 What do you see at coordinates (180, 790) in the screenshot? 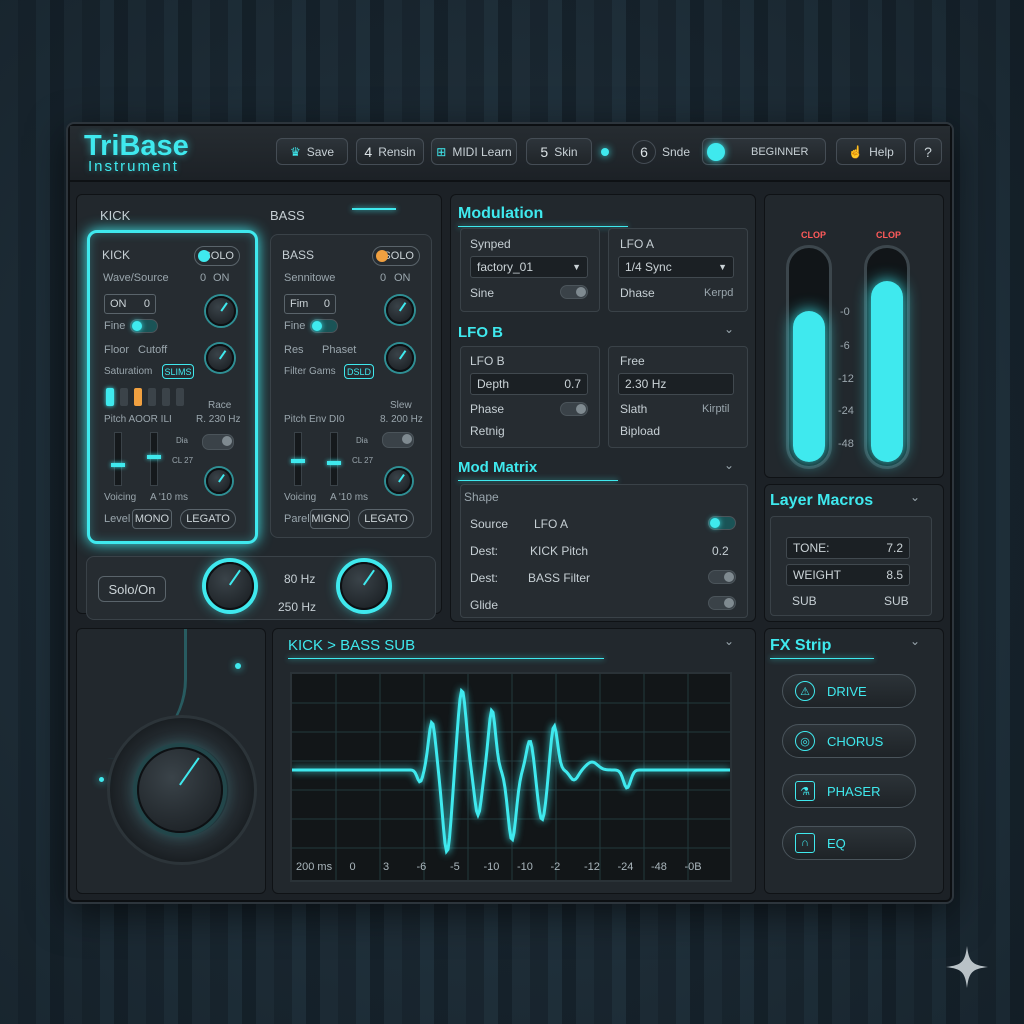
I see `master-knob` at bounding box center [180, 790].